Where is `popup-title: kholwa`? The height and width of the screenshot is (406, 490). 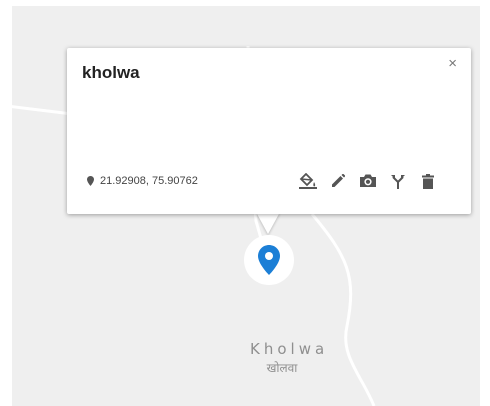 popup-title: kholwa is located at coordinates (111, 73).